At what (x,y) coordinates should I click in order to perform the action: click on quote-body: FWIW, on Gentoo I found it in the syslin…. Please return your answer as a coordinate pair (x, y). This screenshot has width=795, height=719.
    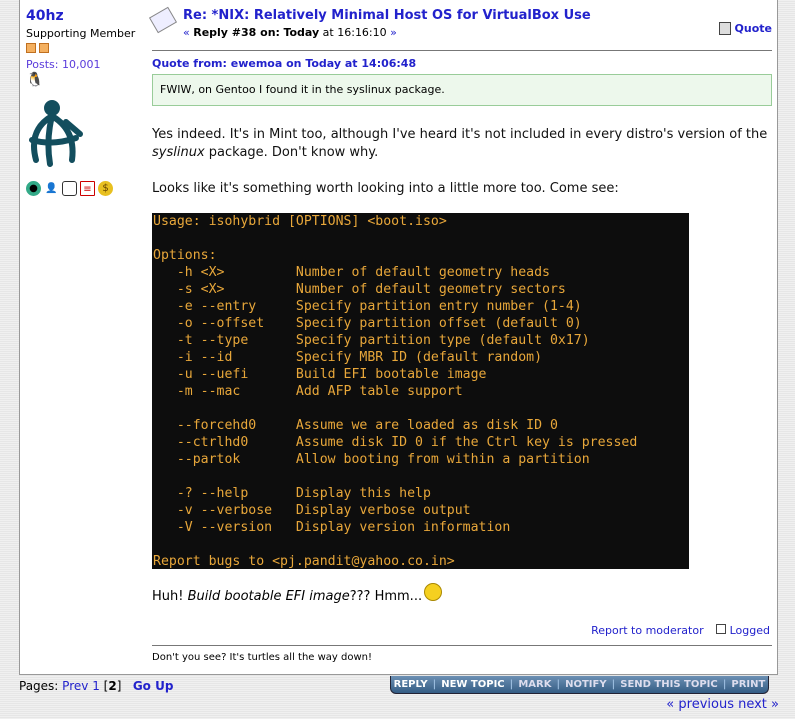
    Looking at the image, I should click on (462, 90).